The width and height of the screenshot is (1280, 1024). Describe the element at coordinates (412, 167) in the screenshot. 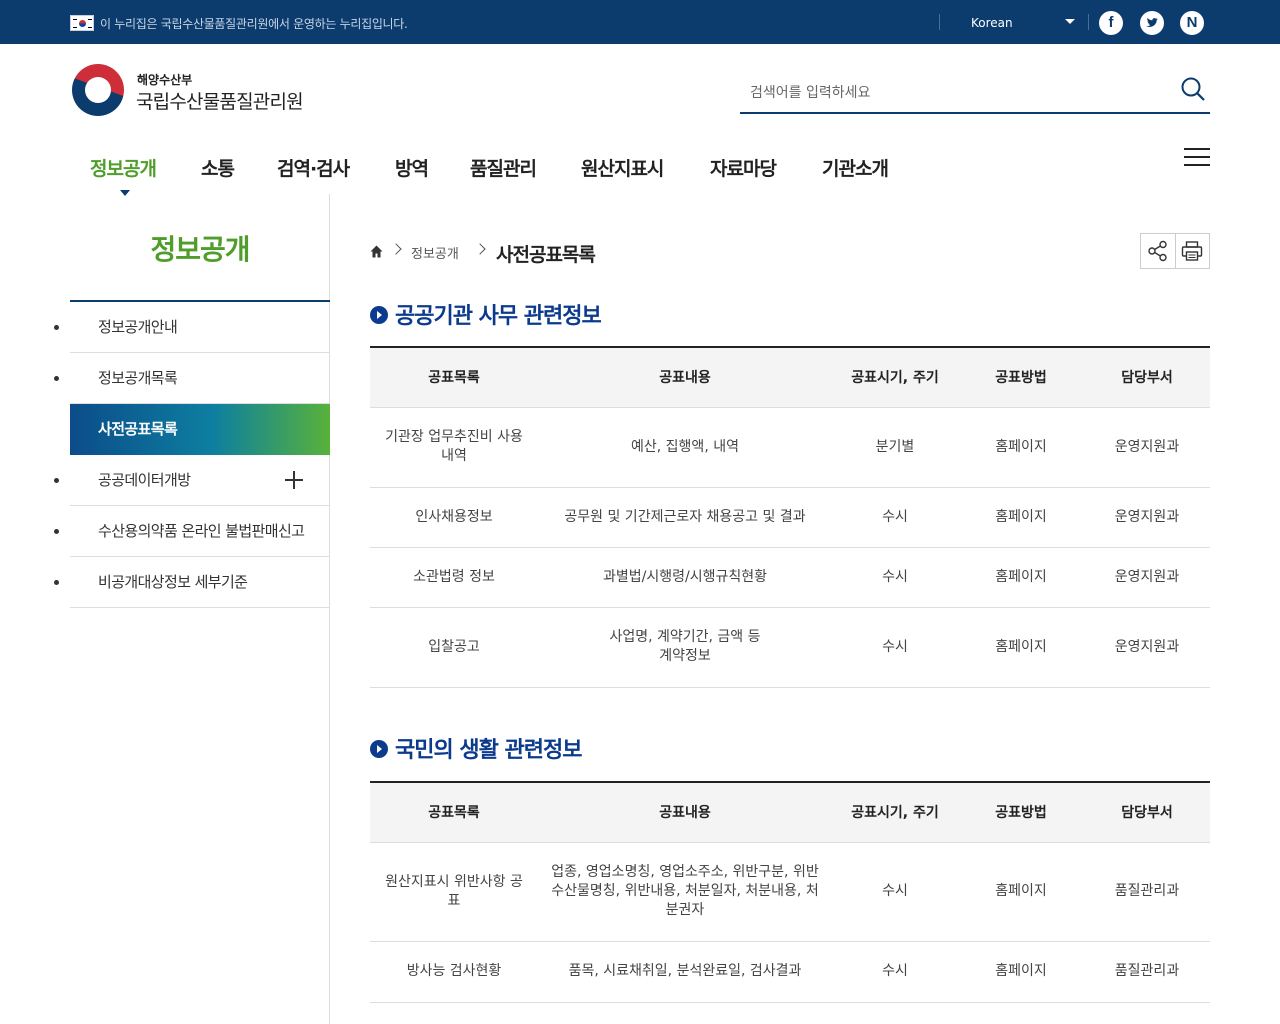

I see `nav-prevention: 방역` at that location.